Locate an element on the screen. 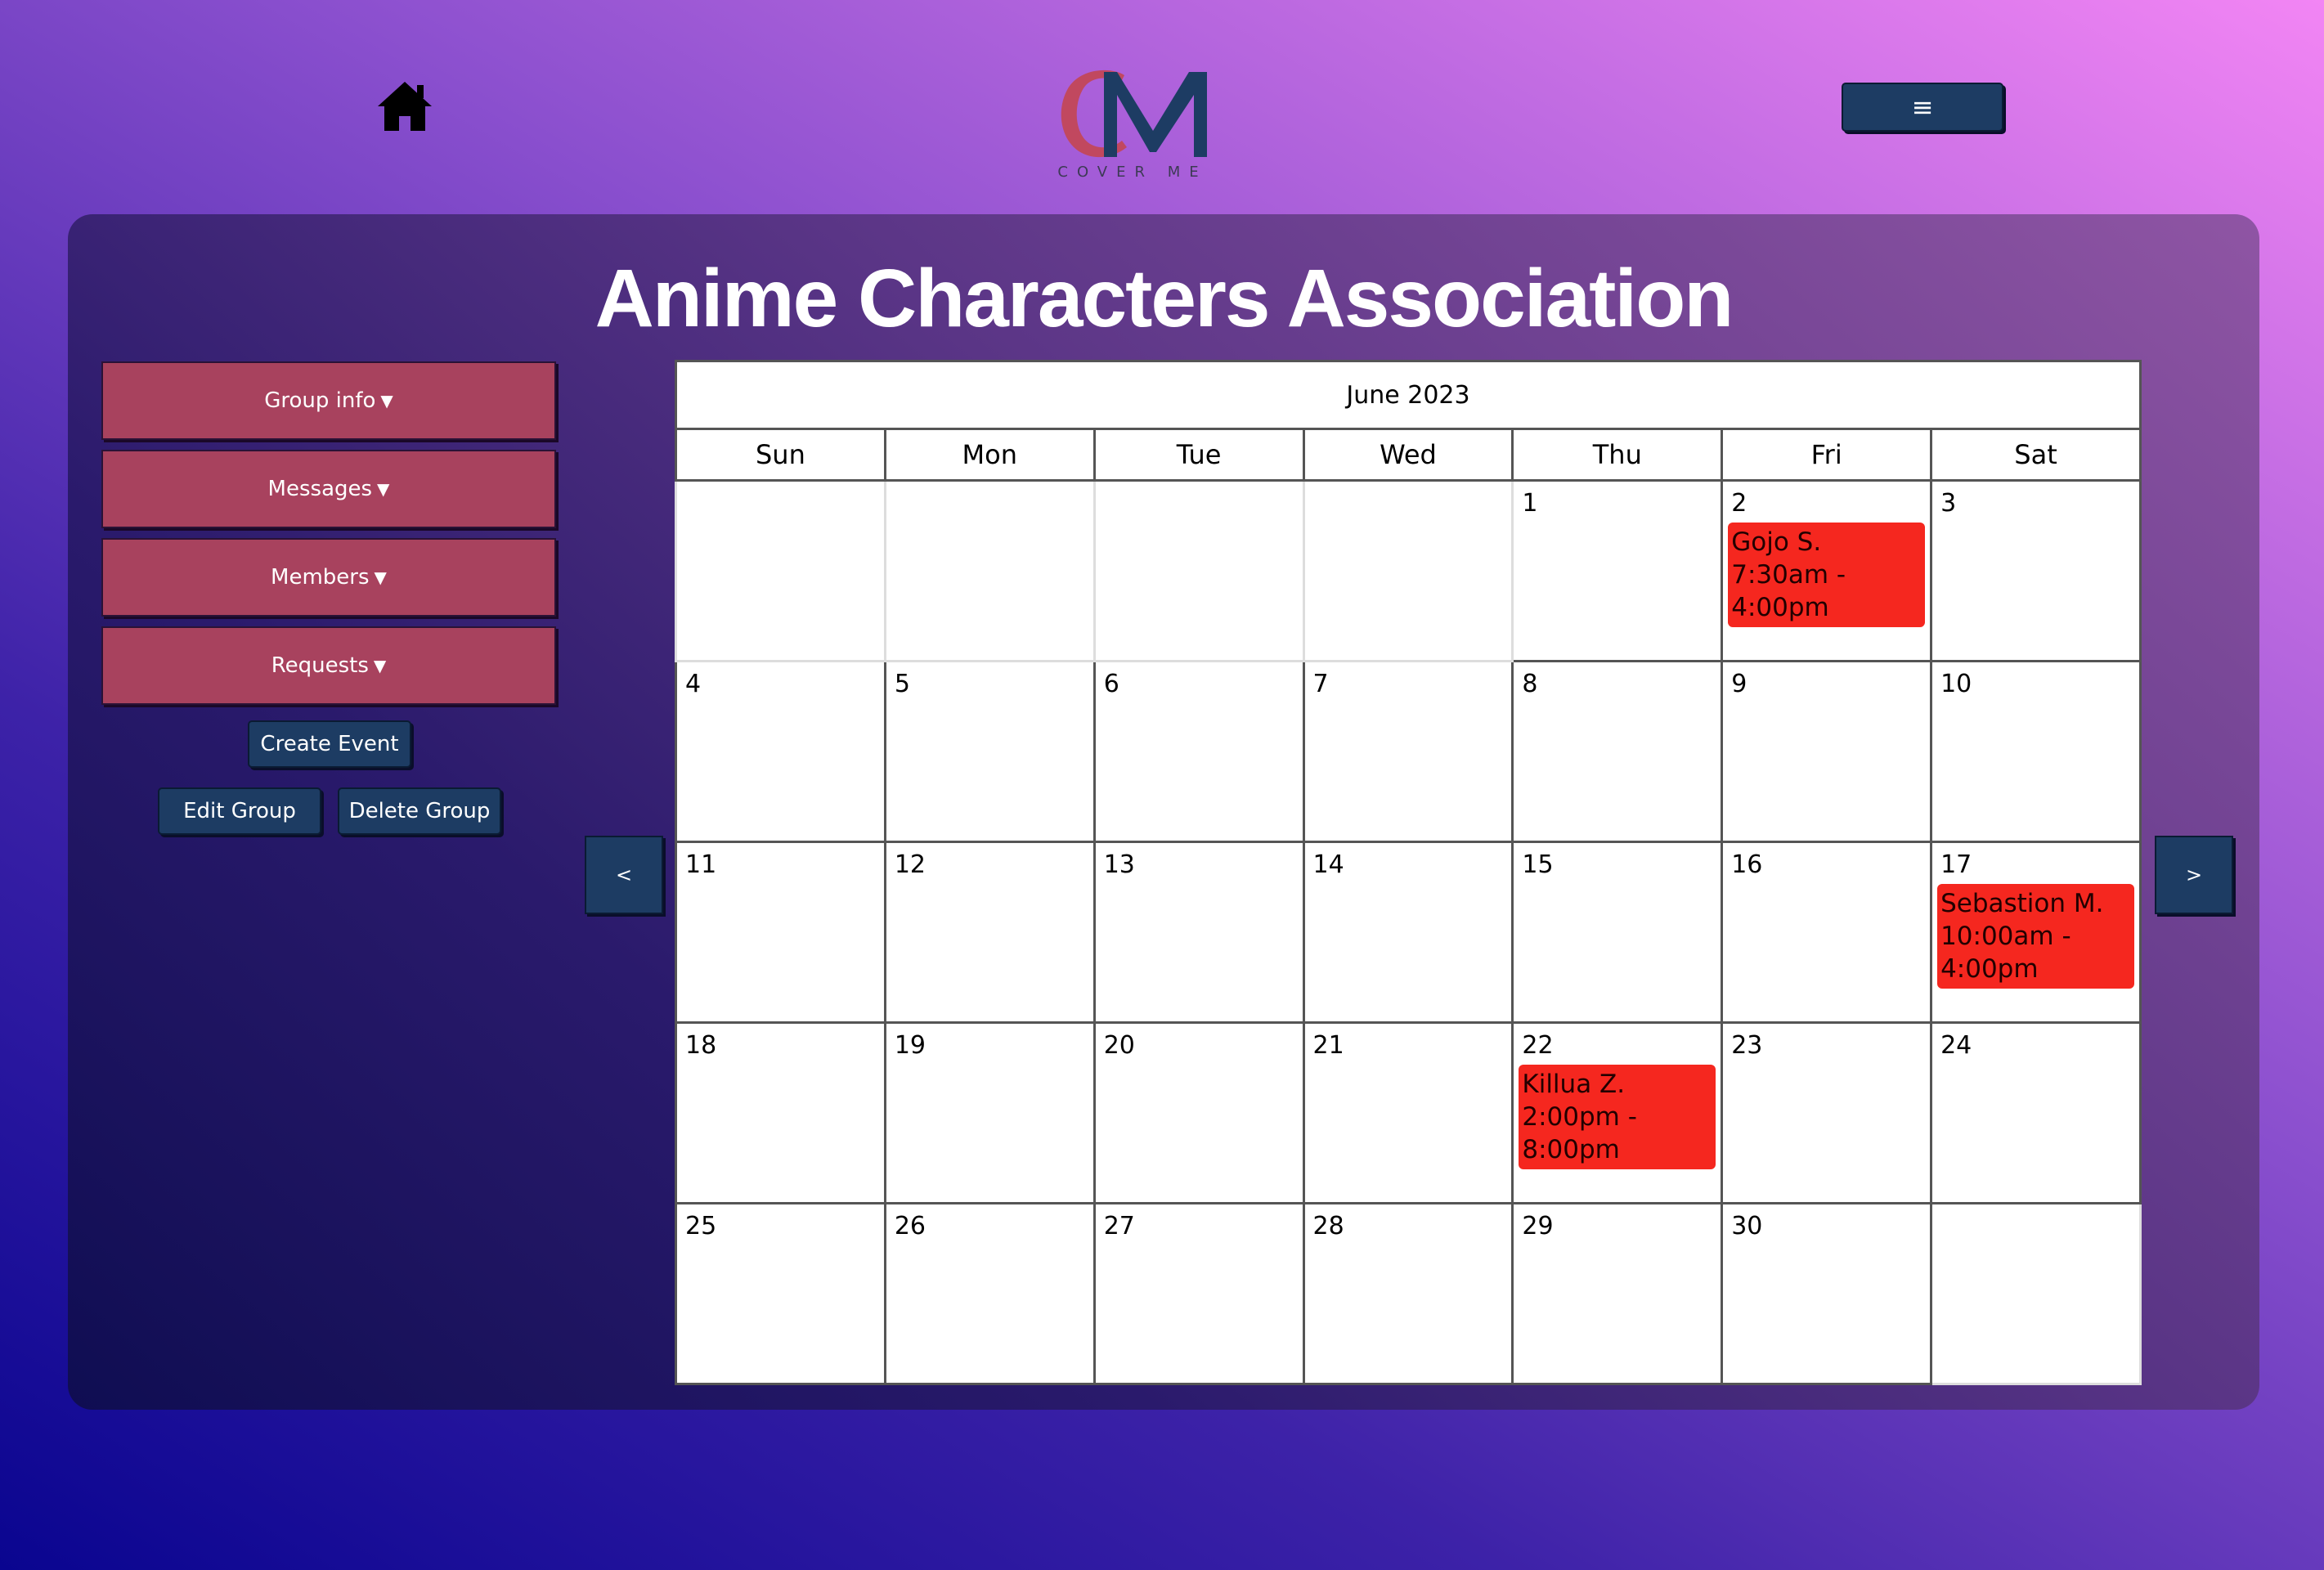  members-dropdown: Members ▼ is located at coordinates (329, 577).